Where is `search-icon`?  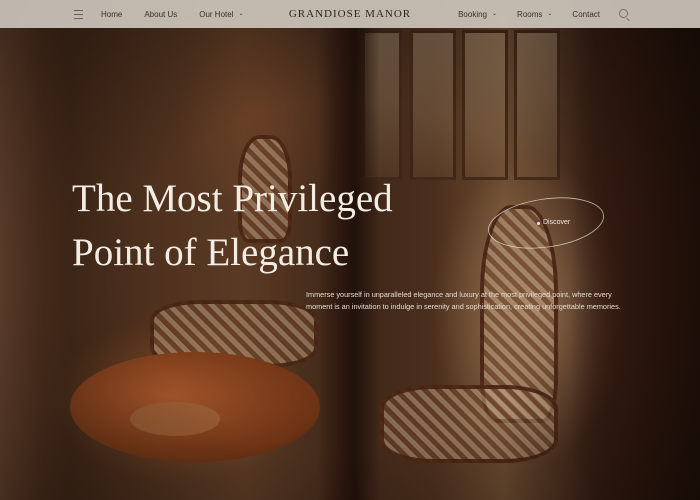 search-icon is located at coordinates (623, 13).